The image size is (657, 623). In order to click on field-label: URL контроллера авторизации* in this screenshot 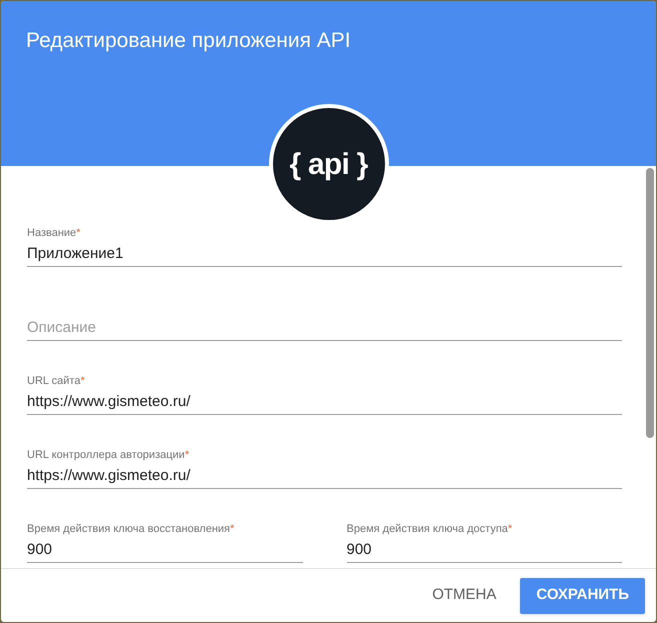, I will do `click(108, 455)`.